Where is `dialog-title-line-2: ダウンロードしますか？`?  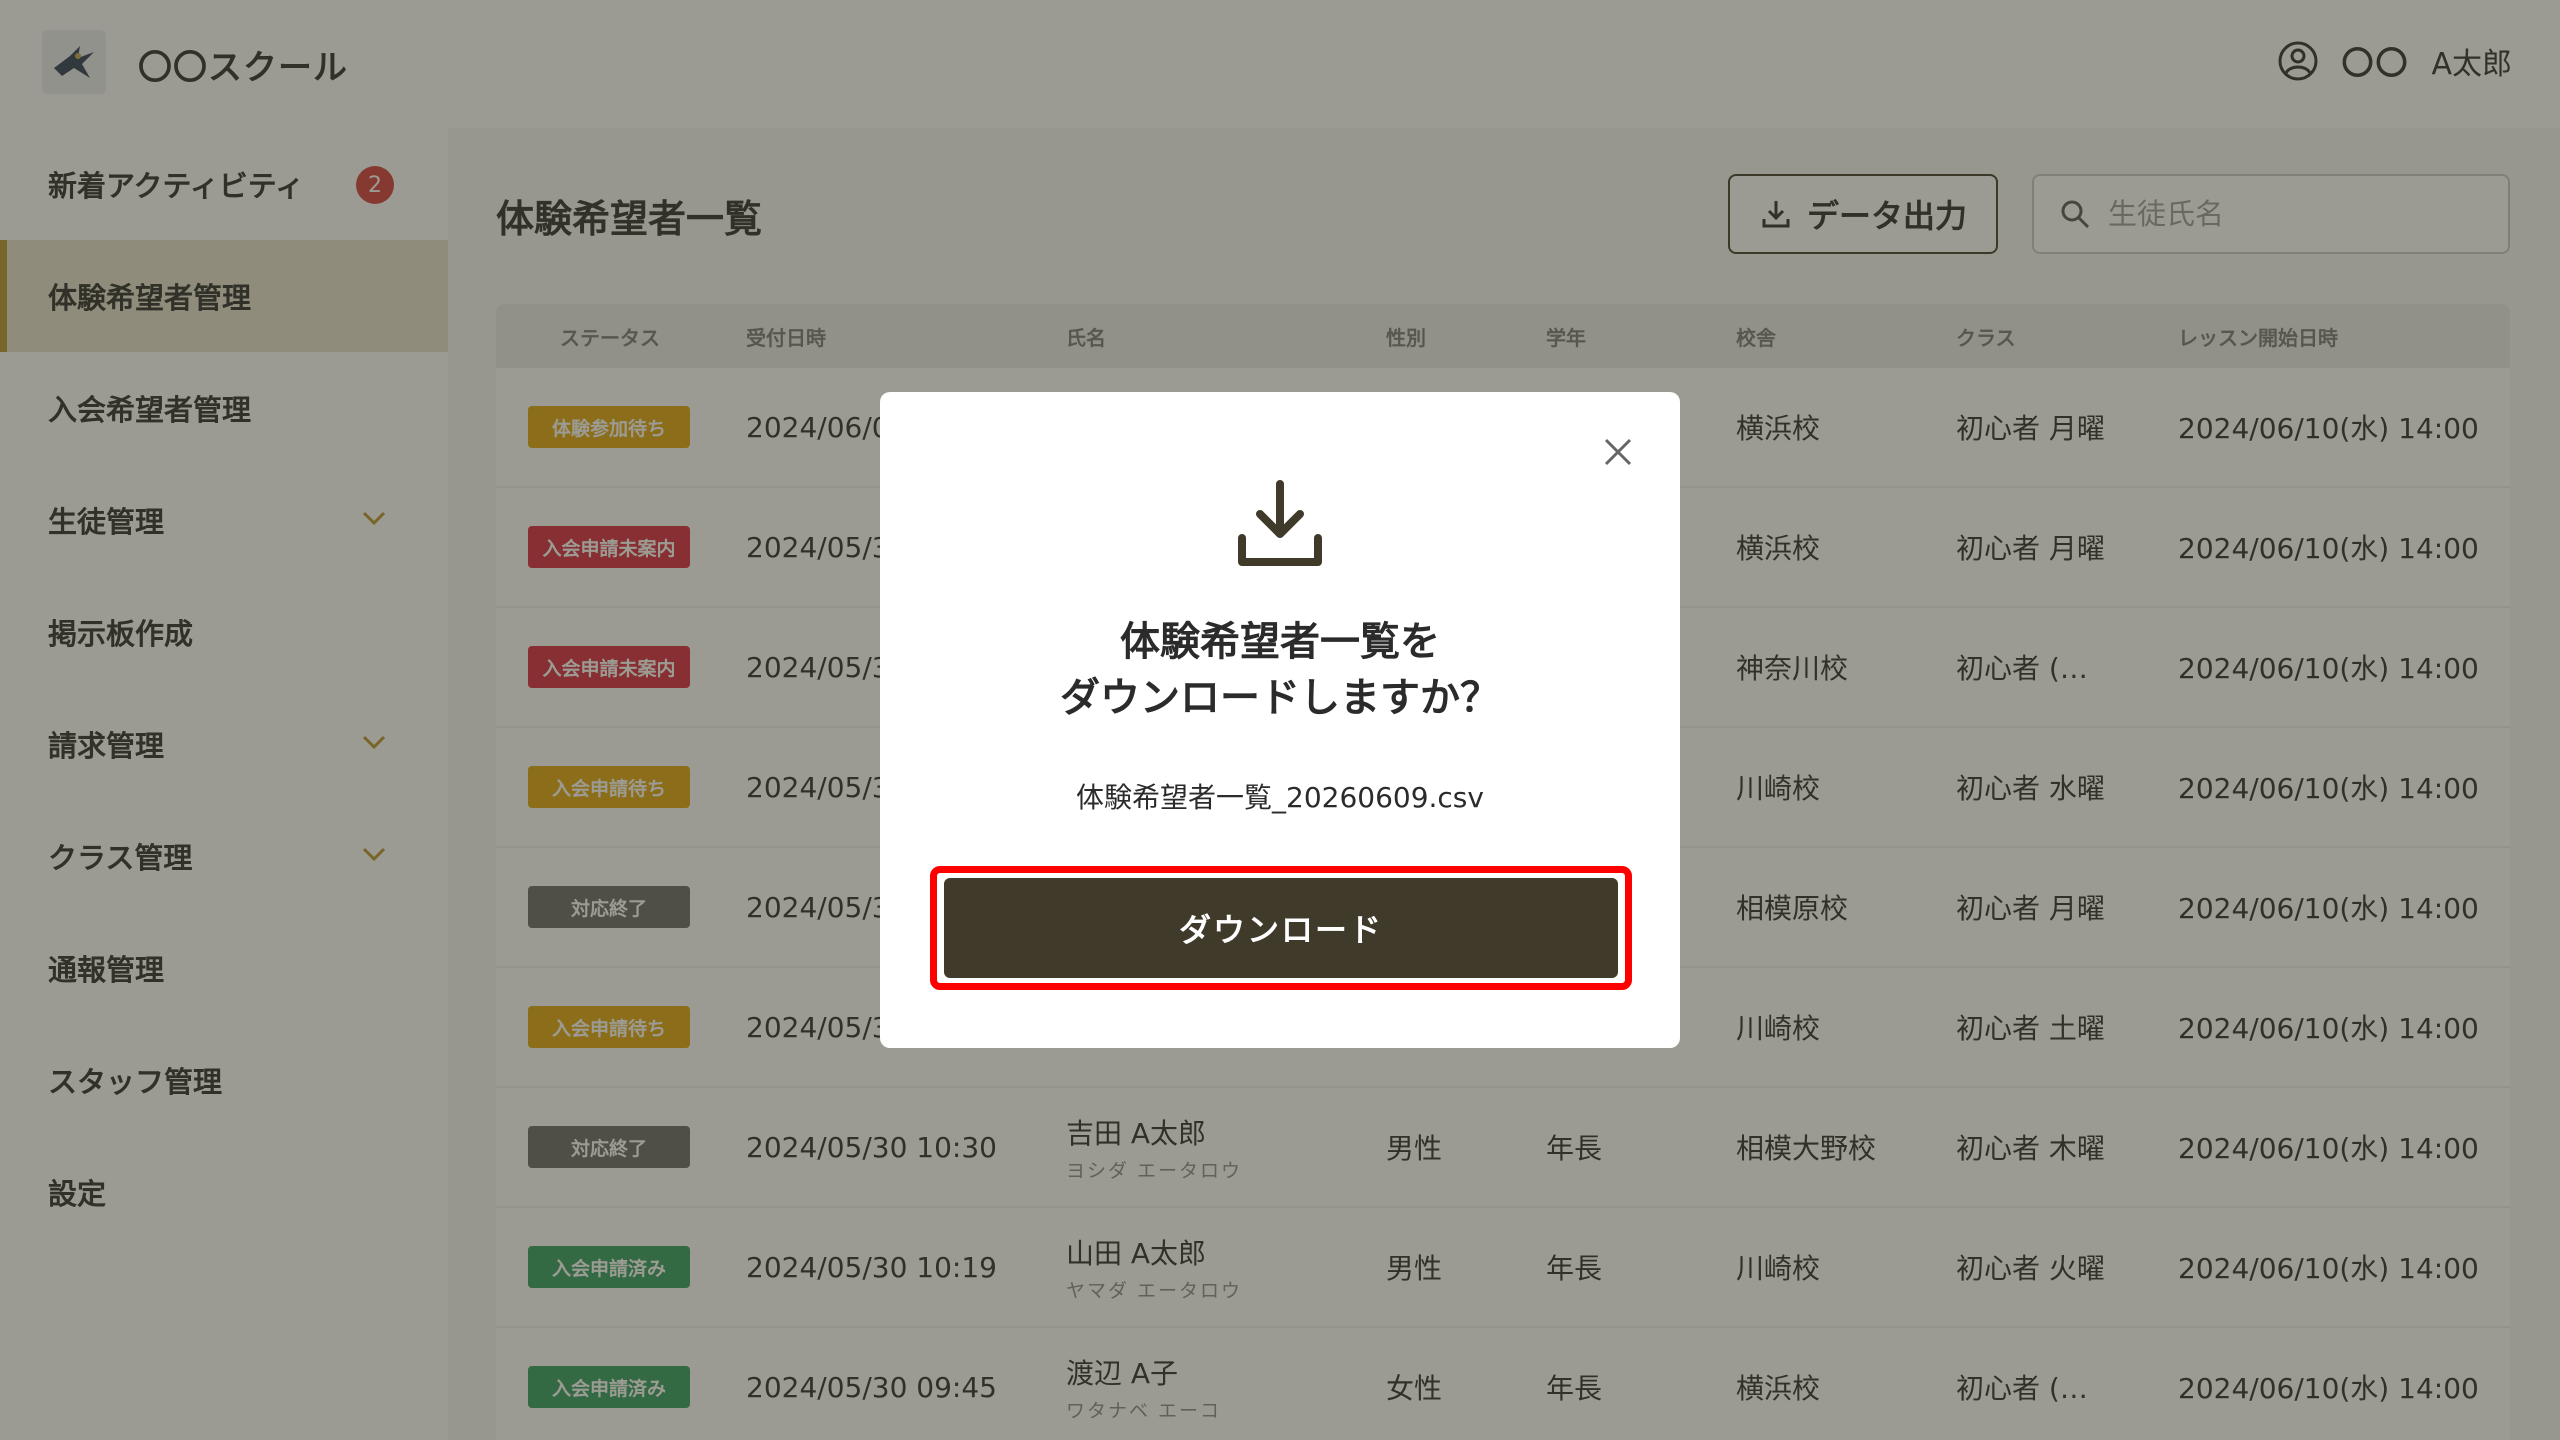 dialog-title-line-2: ダウンロードしますか？ is located at coordinates (1280, 698).